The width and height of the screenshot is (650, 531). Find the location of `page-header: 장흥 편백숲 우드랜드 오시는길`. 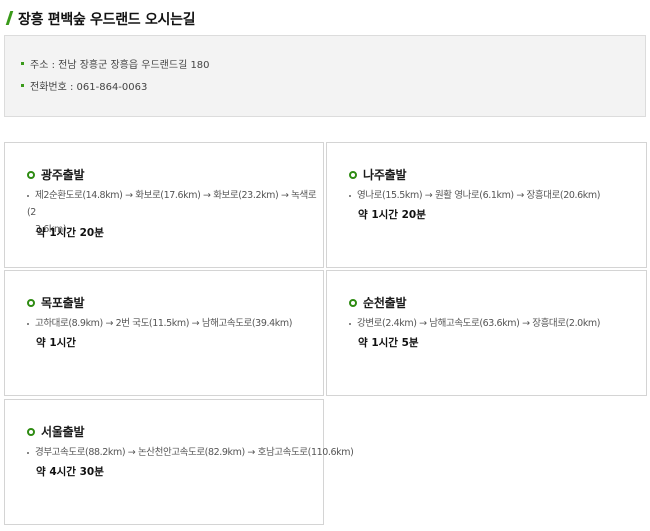

page-header: 장흥 편백숲 우드랜드 오시는길 is located at coordinates (100, 19).